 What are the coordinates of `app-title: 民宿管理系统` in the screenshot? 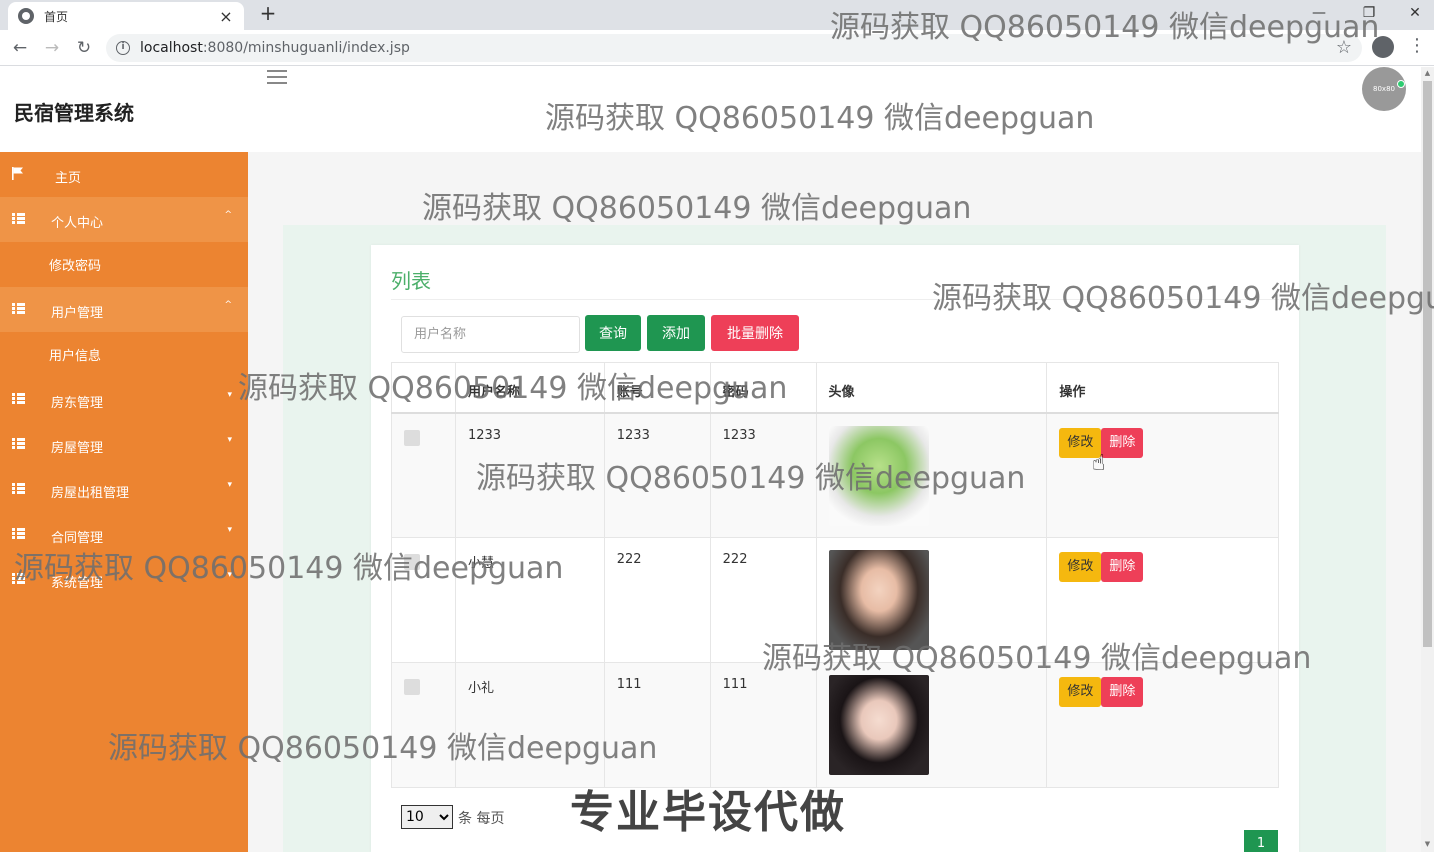 It's located at (74, 113).